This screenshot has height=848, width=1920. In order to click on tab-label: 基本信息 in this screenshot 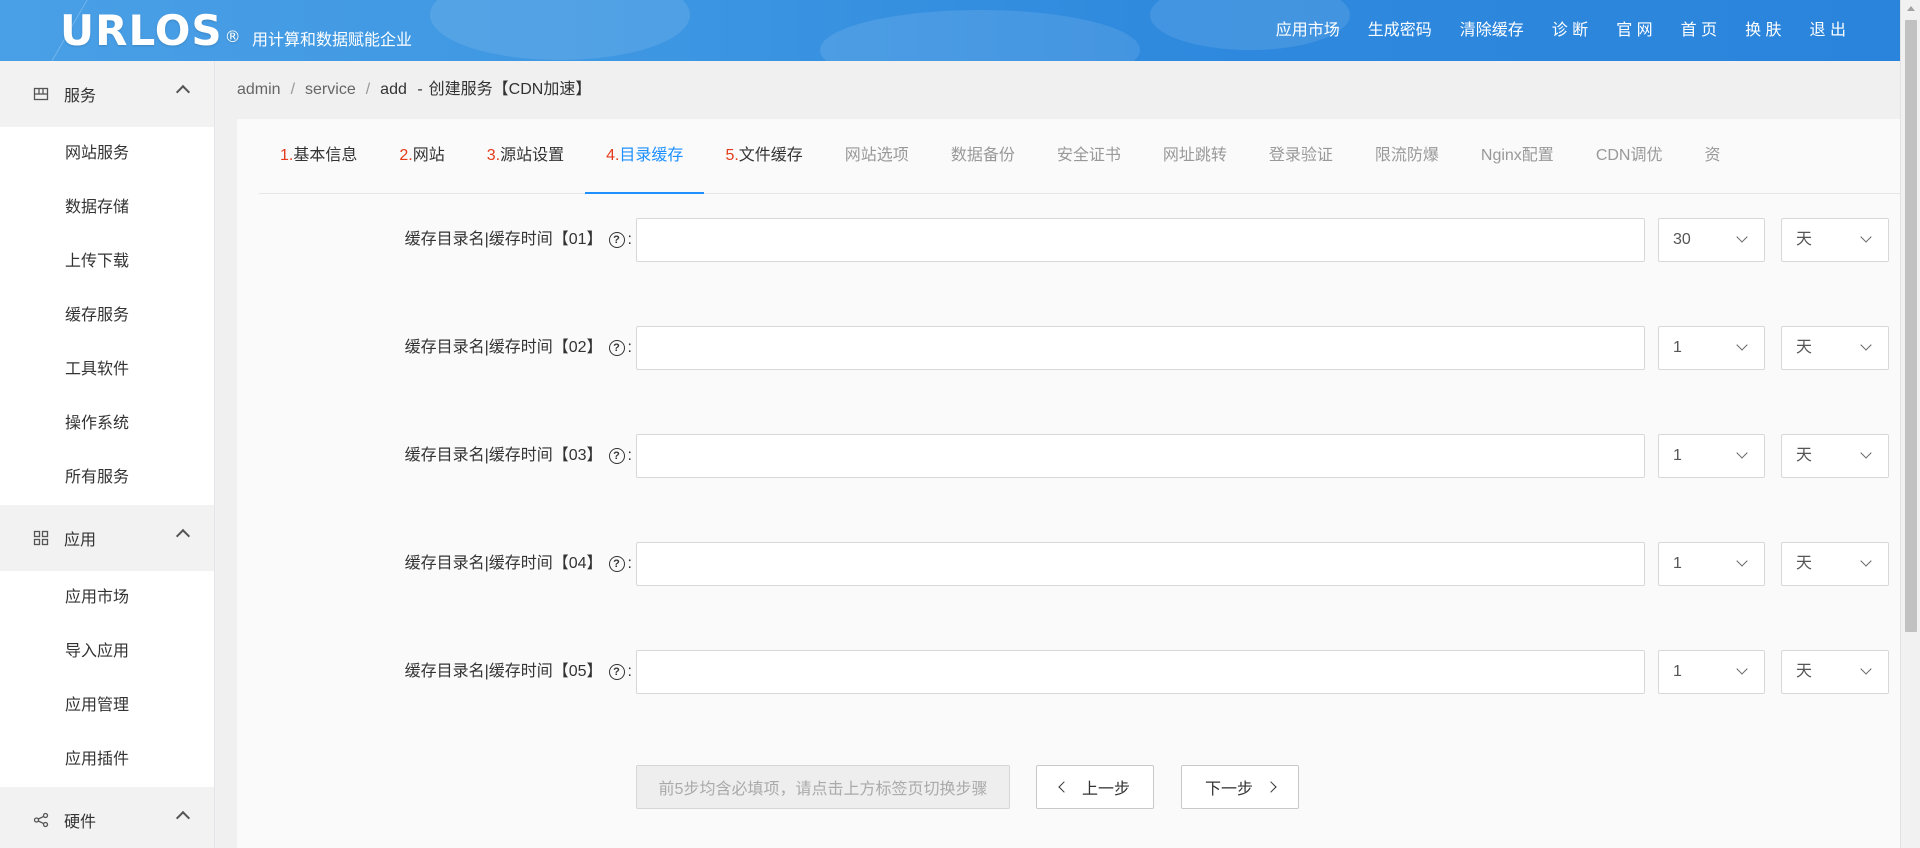, I will do `click(325, 155)`.